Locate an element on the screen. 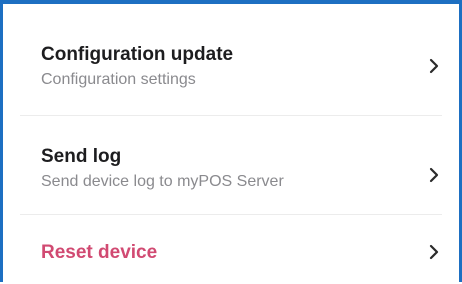 The width and height of the screenshot is (462, 284). send-log-subtitle: Send device log to myPOS Server is located at coordinates (162, 181).